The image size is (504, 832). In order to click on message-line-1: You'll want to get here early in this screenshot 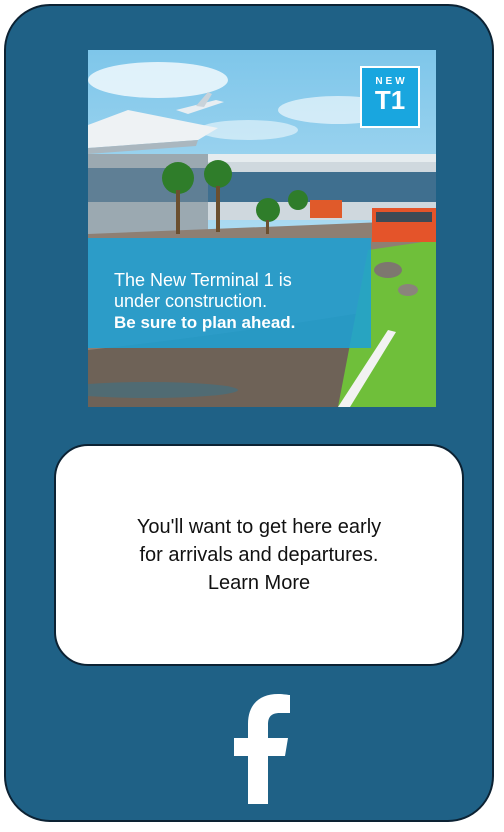, I will do `click(259, 527)`.